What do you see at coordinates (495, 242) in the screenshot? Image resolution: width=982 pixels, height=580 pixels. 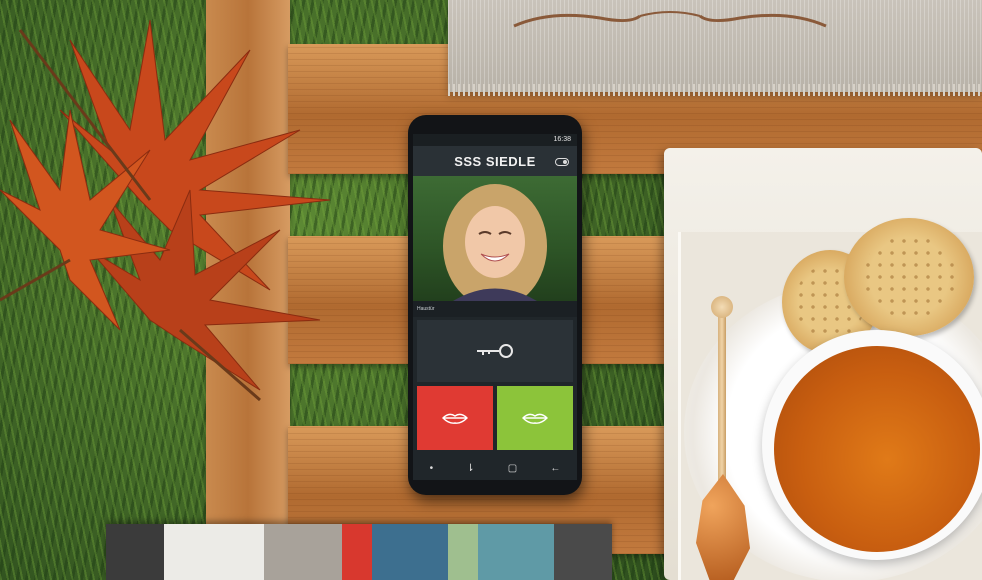 I see `visitor-portrait` at bounding box center [495, 242].